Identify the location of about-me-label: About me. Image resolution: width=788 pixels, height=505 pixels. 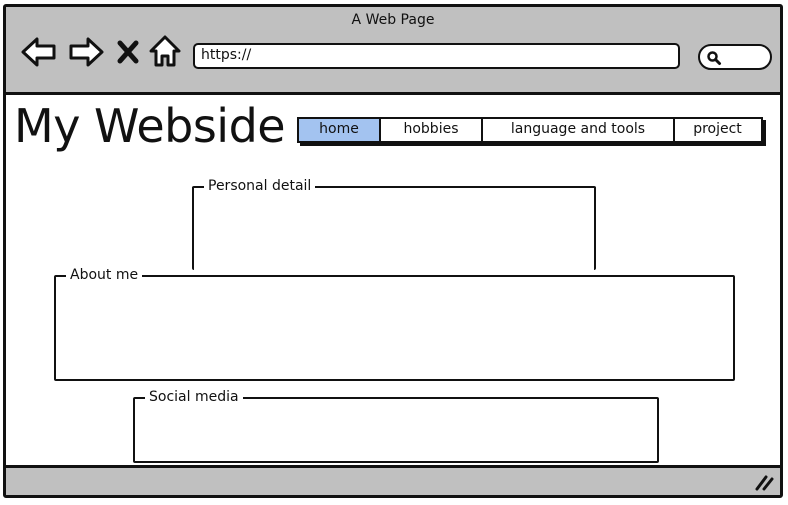
(104, 275).